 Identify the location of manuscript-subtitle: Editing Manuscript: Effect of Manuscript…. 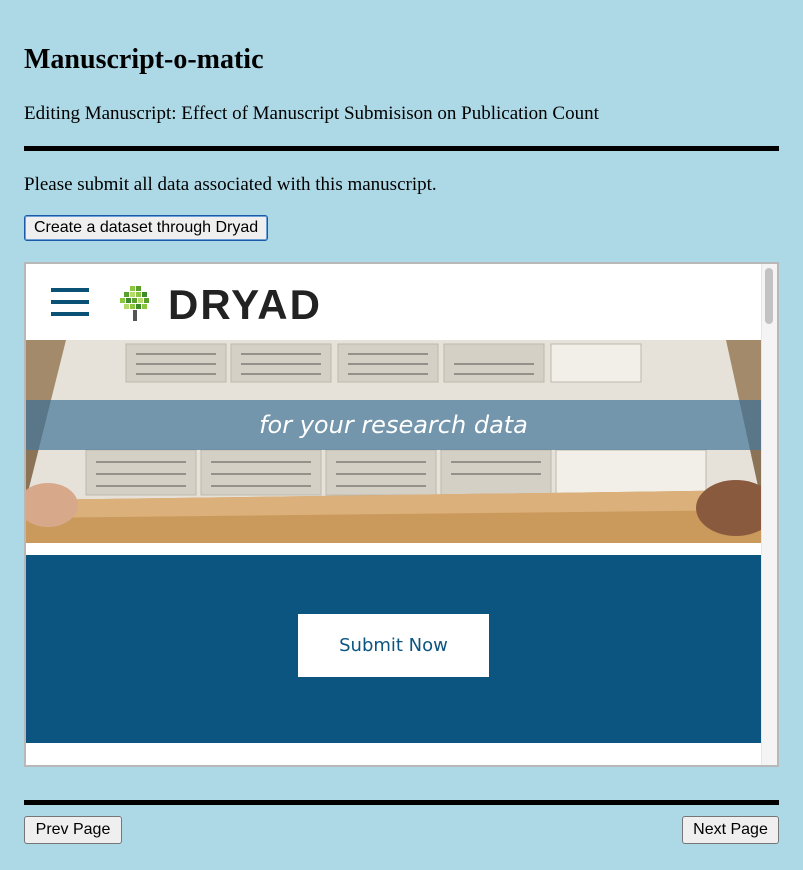
(311, 113).